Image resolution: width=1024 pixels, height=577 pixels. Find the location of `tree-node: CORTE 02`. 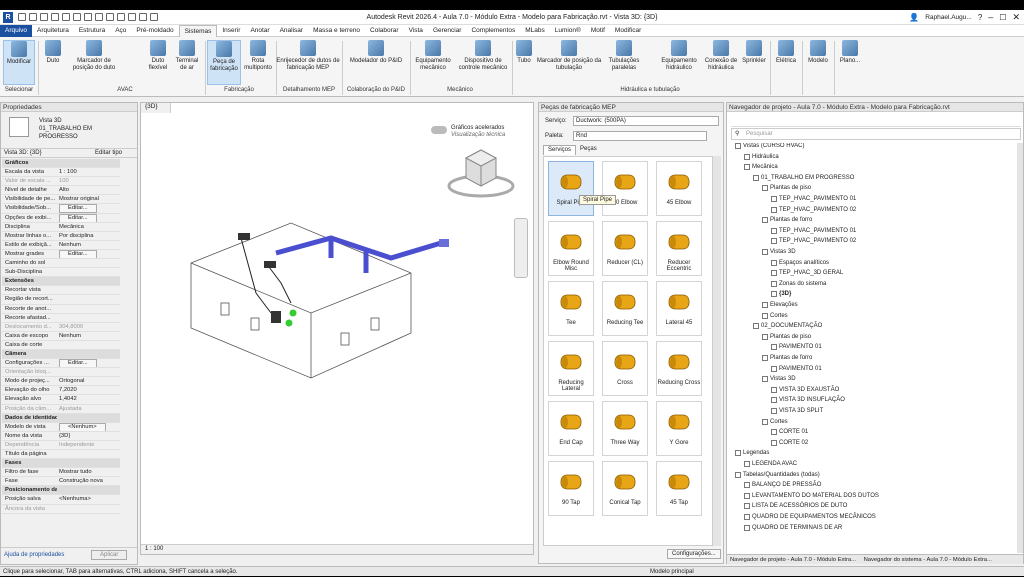

tree-node: CORTE 02 is located at coordinates (789, 442).